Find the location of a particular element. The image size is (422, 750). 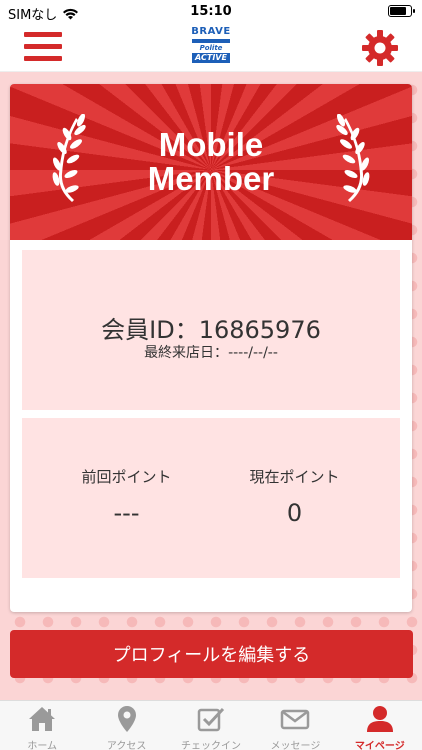

previous-points-label: 前回ポイント is located at coordinates (126, 477).